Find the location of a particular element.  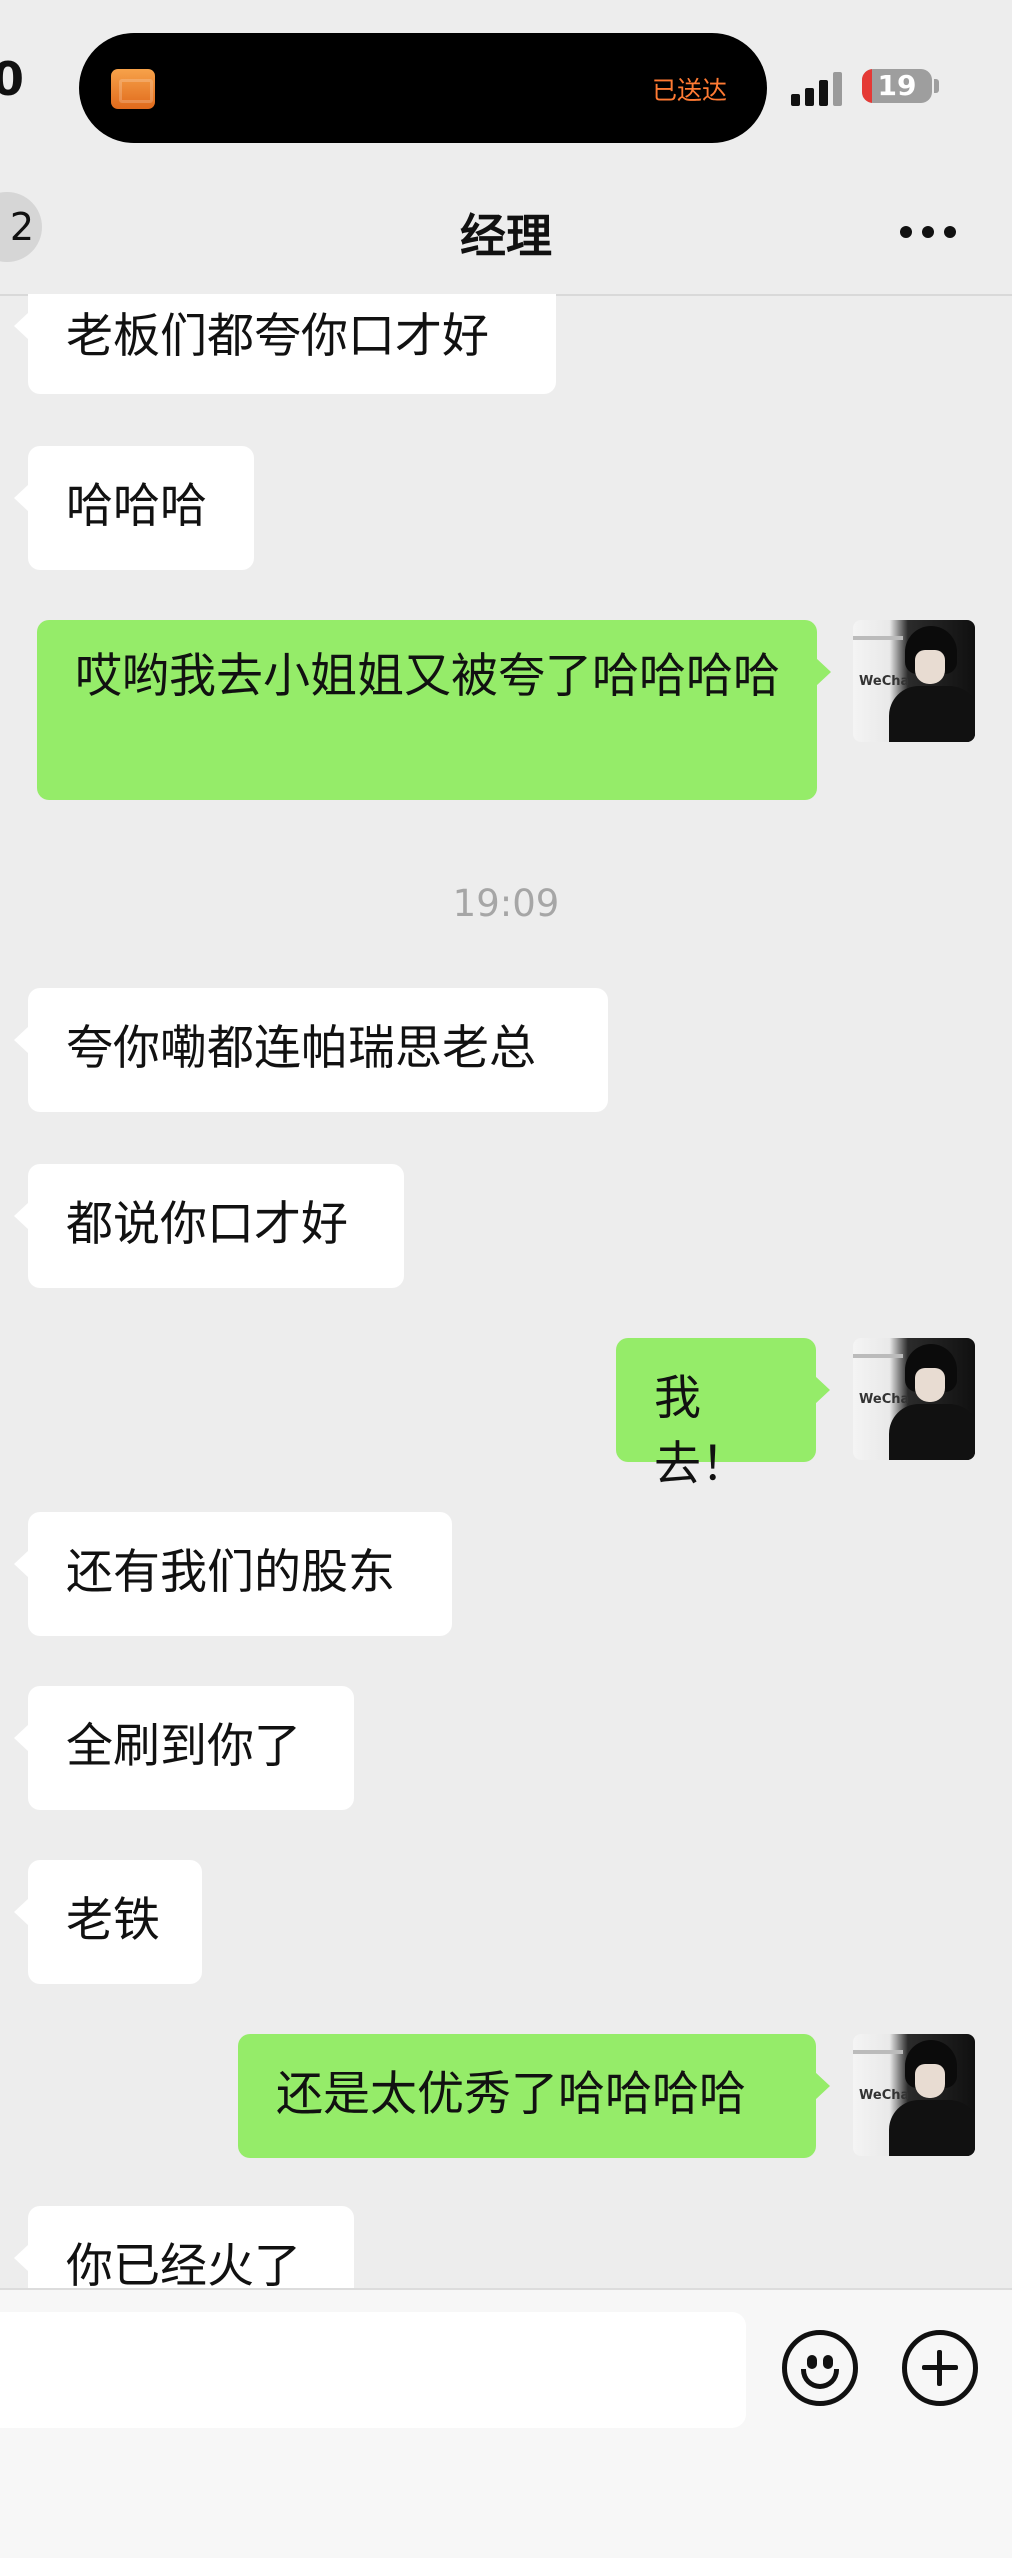

delivery-status: 已送达 is located at coordinates (689, 90).